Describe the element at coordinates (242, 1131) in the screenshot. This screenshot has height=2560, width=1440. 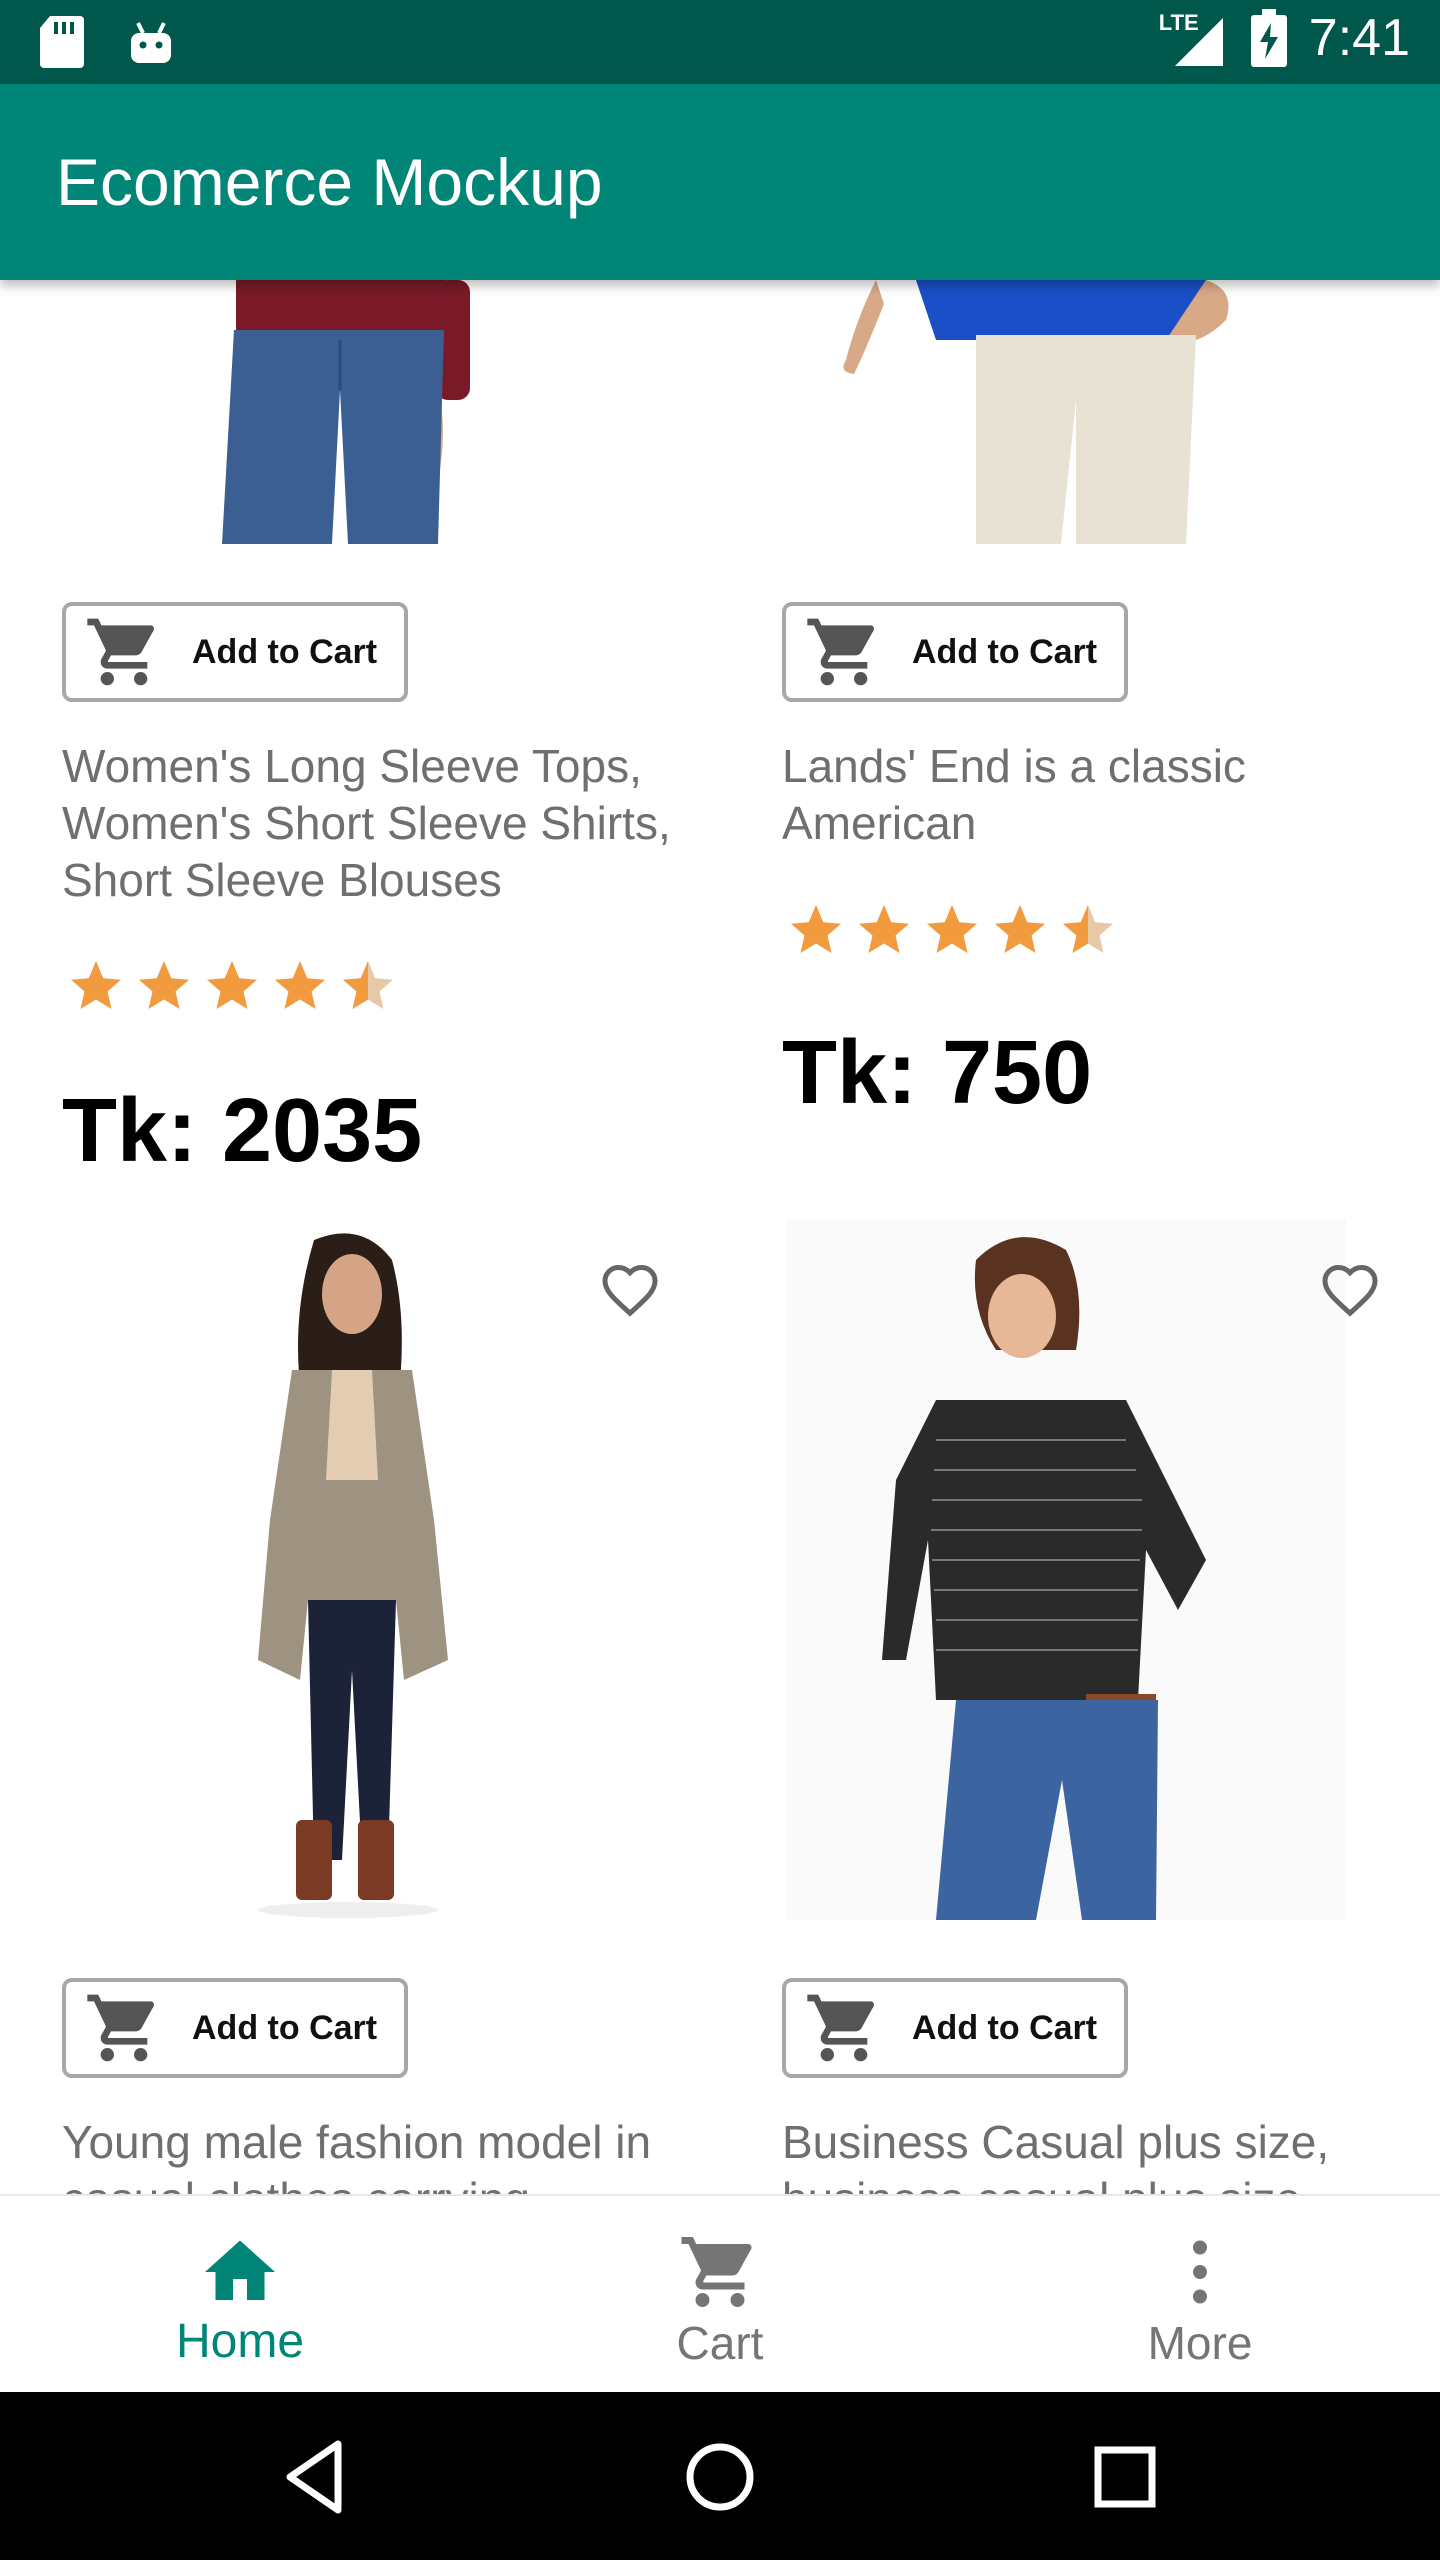
I see `product-price: Tk: 2035` at that location.